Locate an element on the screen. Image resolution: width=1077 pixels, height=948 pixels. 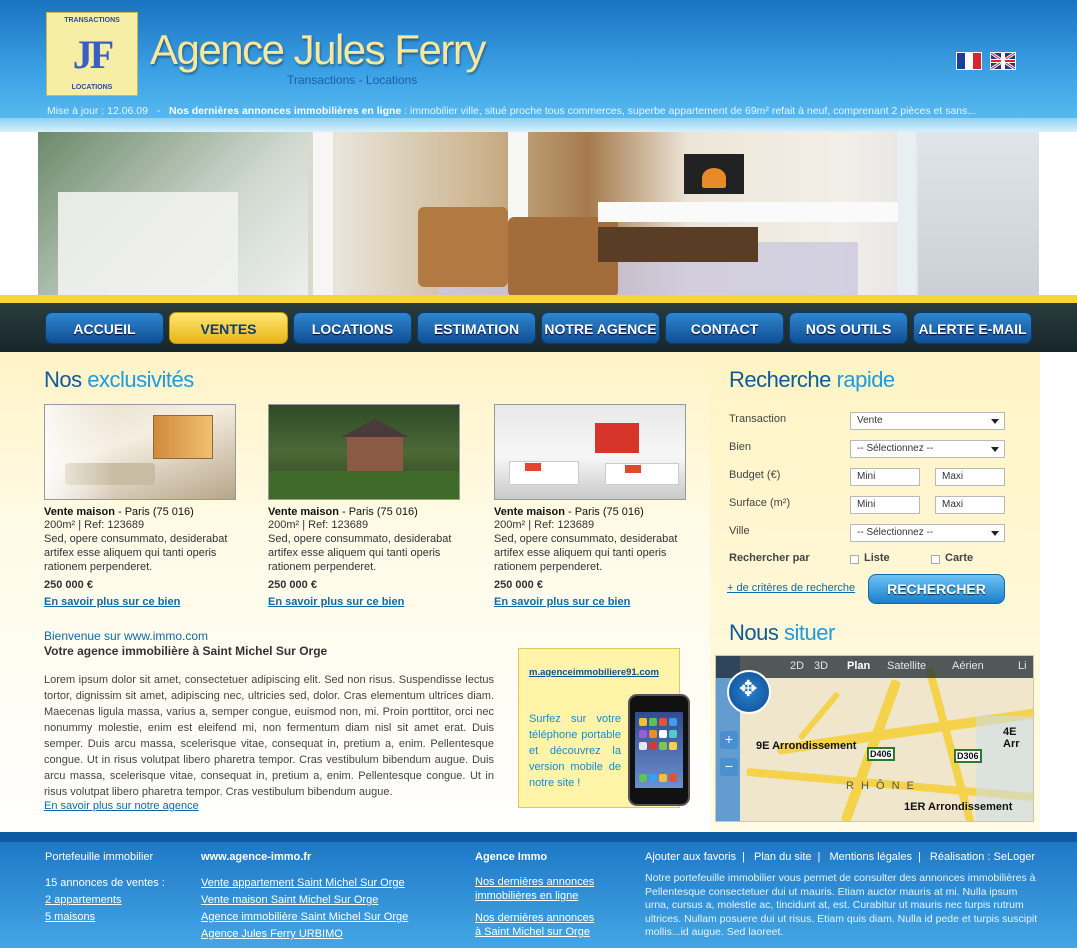
budget-min-input: Mini is located at coordinates (885, 477).